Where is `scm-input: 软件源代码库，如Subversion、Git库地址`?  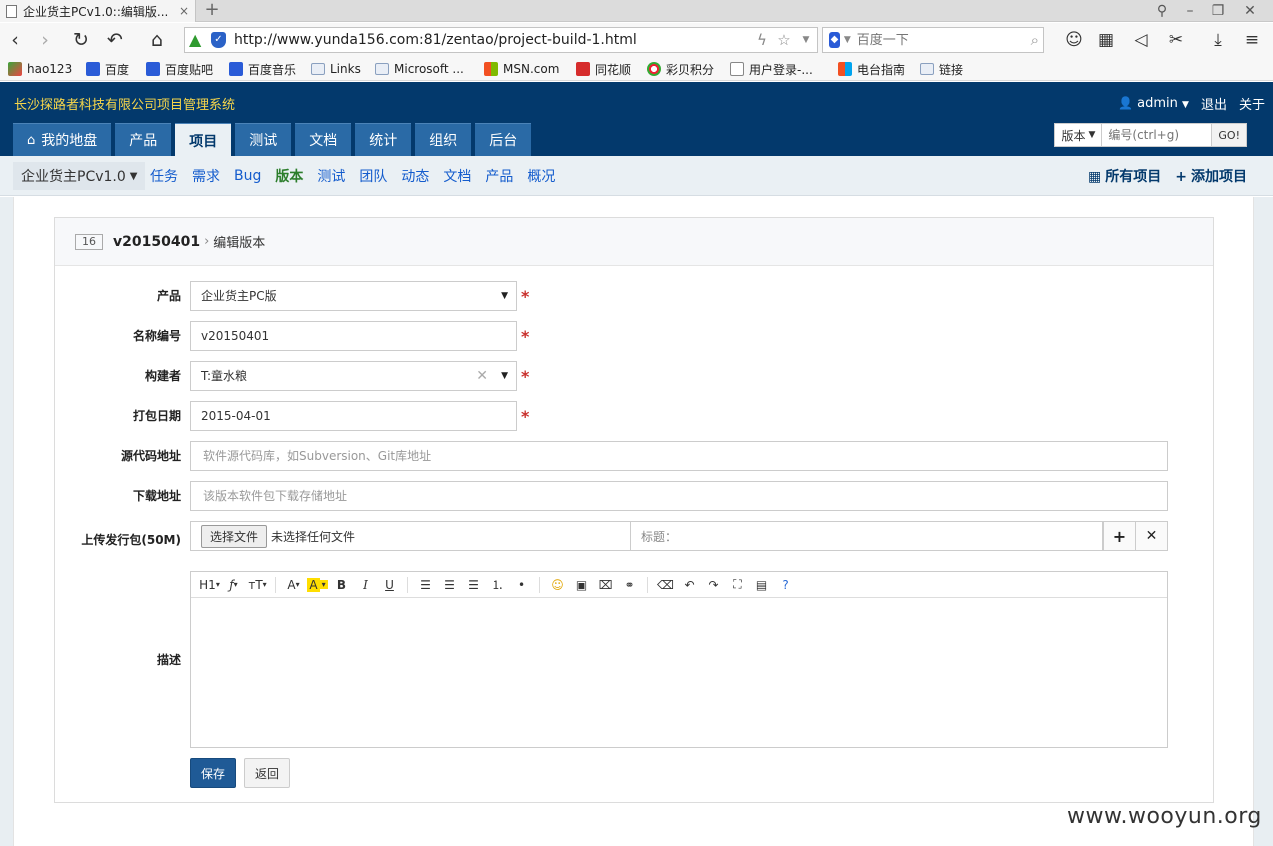 scm-input: 软件源代码库，如Subversion、Git库地址 is located at coordinates (679, 456).